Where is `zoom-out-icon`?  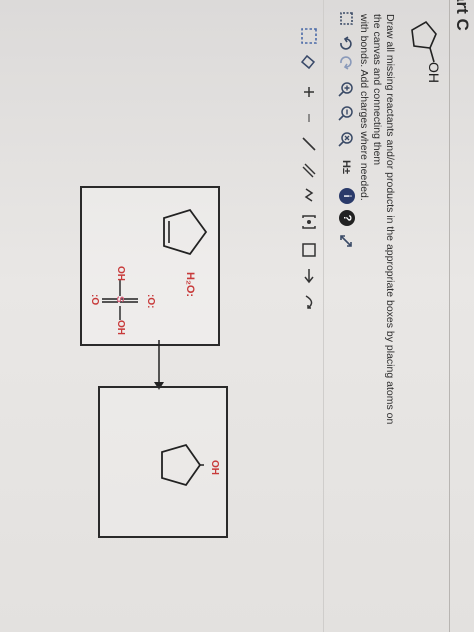 zoom-out-icon is located at coordinates (346, 113).